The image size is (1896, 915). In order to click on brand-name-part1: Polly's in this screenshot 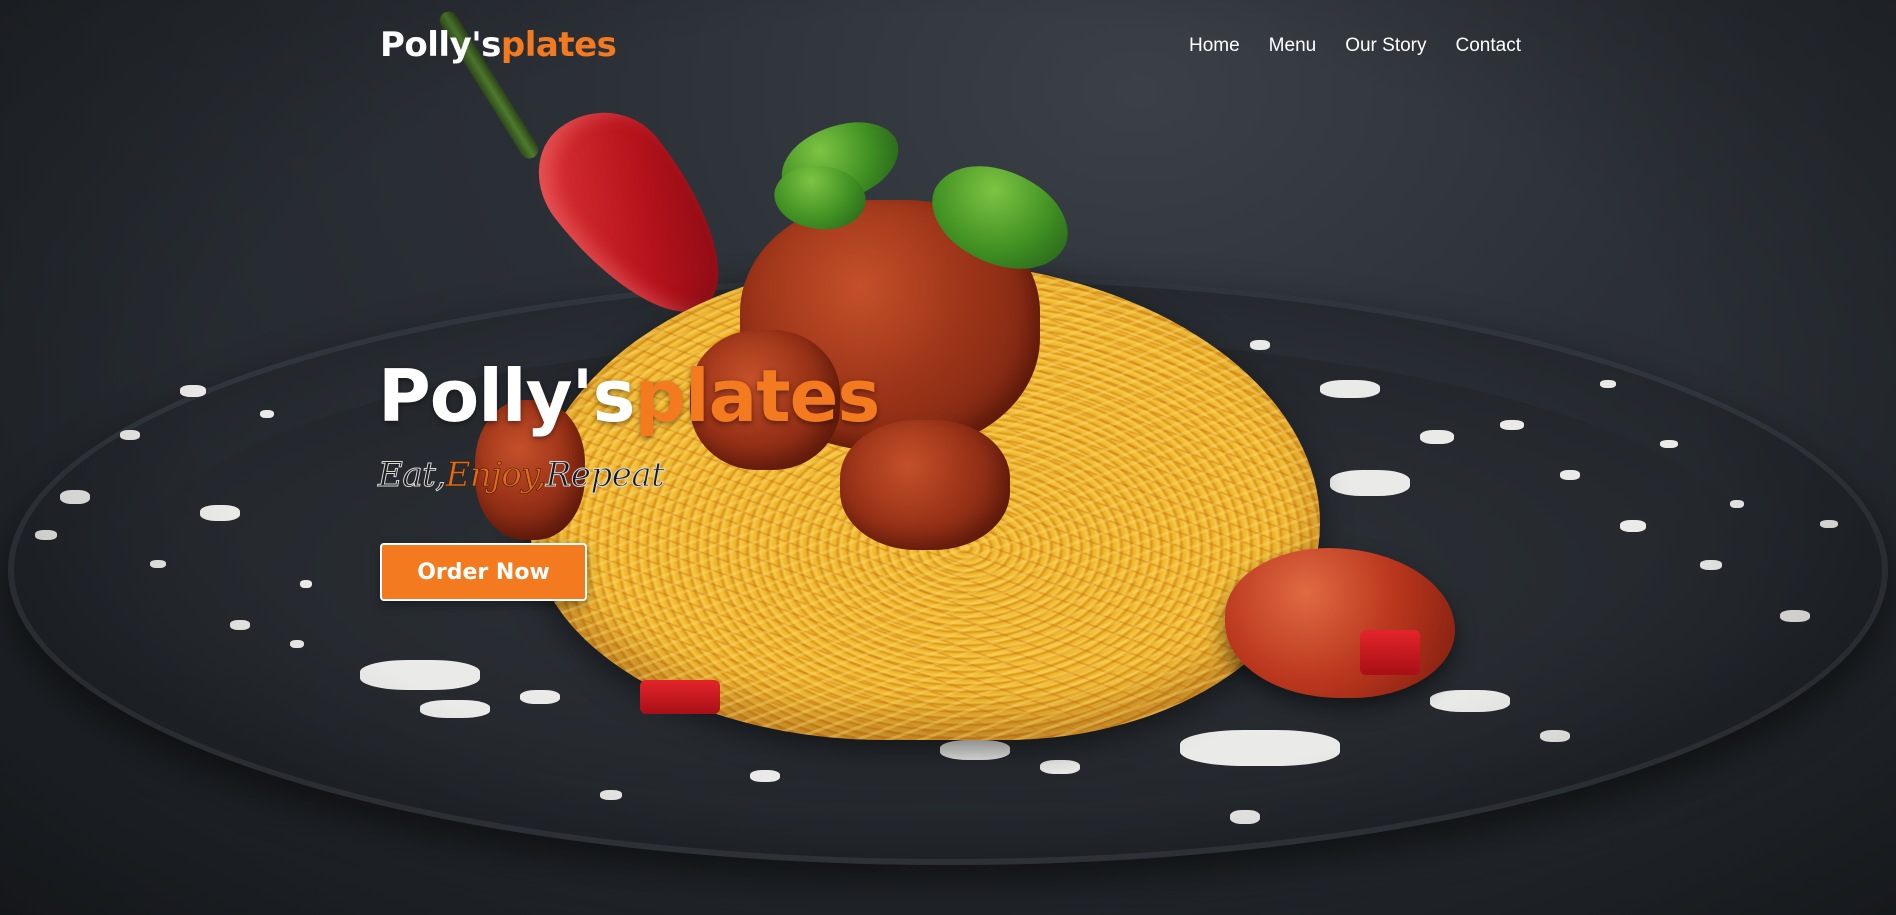, I will do `click(440, 45)`.